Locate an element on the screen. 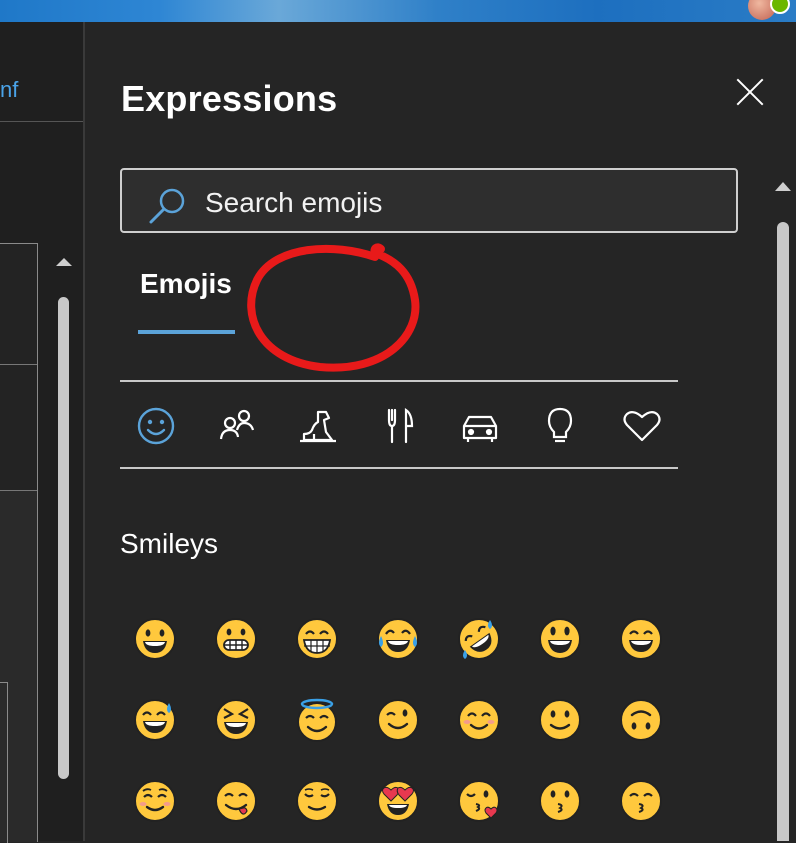 The height and width of the screenshot is (843, 796). annotation-circle is located at coordinates (333, 307).